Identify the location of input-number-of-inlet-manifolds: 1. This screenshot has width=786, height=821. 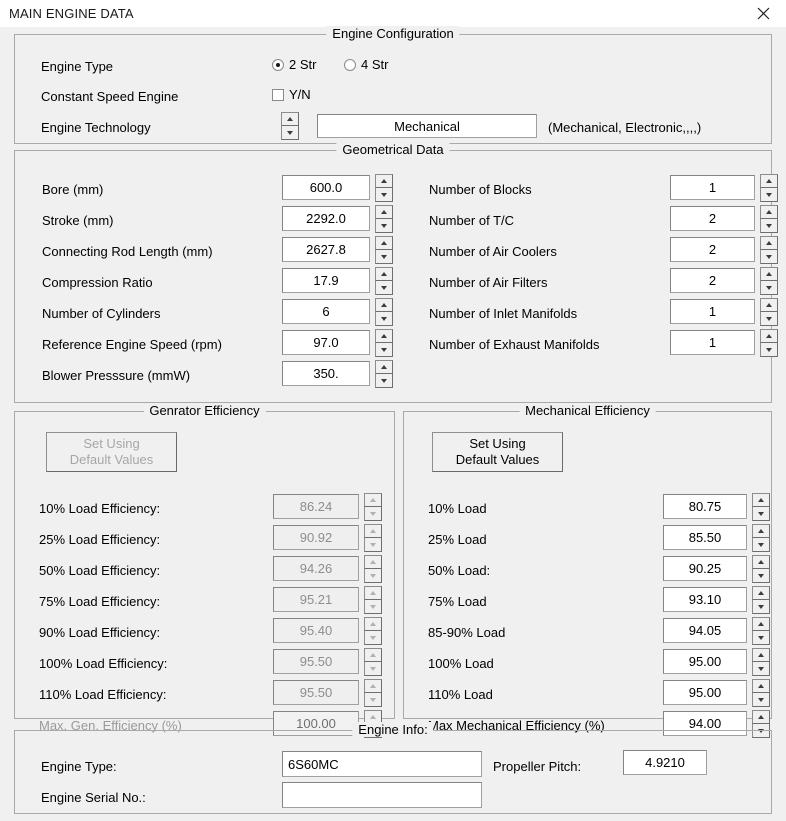
(712, 311).